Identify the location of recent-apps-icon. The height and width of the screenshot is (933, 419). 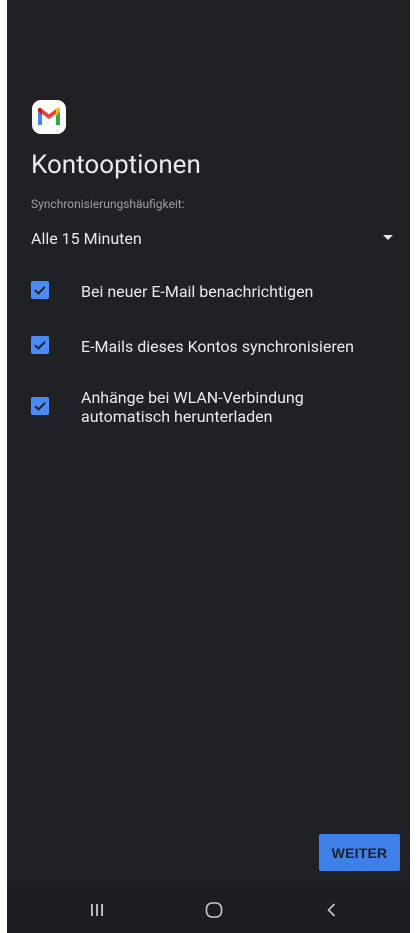
(97, 909).